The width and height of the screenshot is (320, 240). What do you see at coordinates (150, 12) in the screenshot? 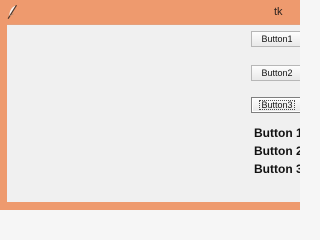
I see `title-bar: tk` at bounding box center [150, 12].